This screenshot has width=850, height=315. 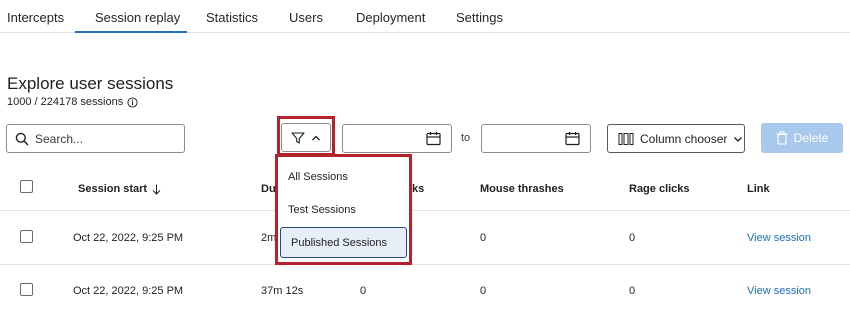 I want to click on filter-icon, so click(x=298, y=137).